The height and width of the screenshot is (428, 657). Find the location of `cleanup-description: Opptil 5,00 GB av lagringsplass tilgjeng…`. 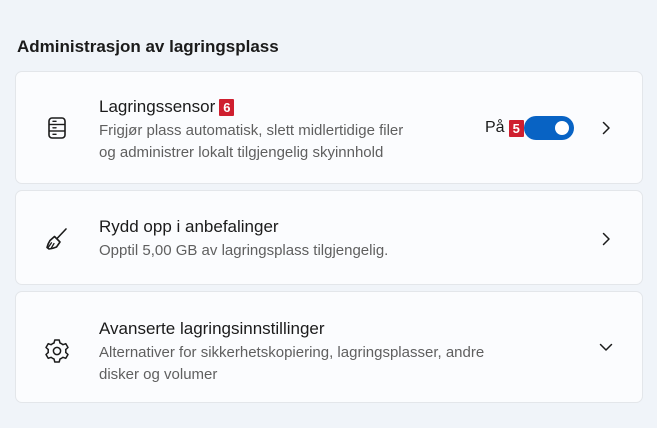

cleanup-description: Opptil 5,00 GB av lagringsplass tilgjeng… is located at coordinates (244, 250).